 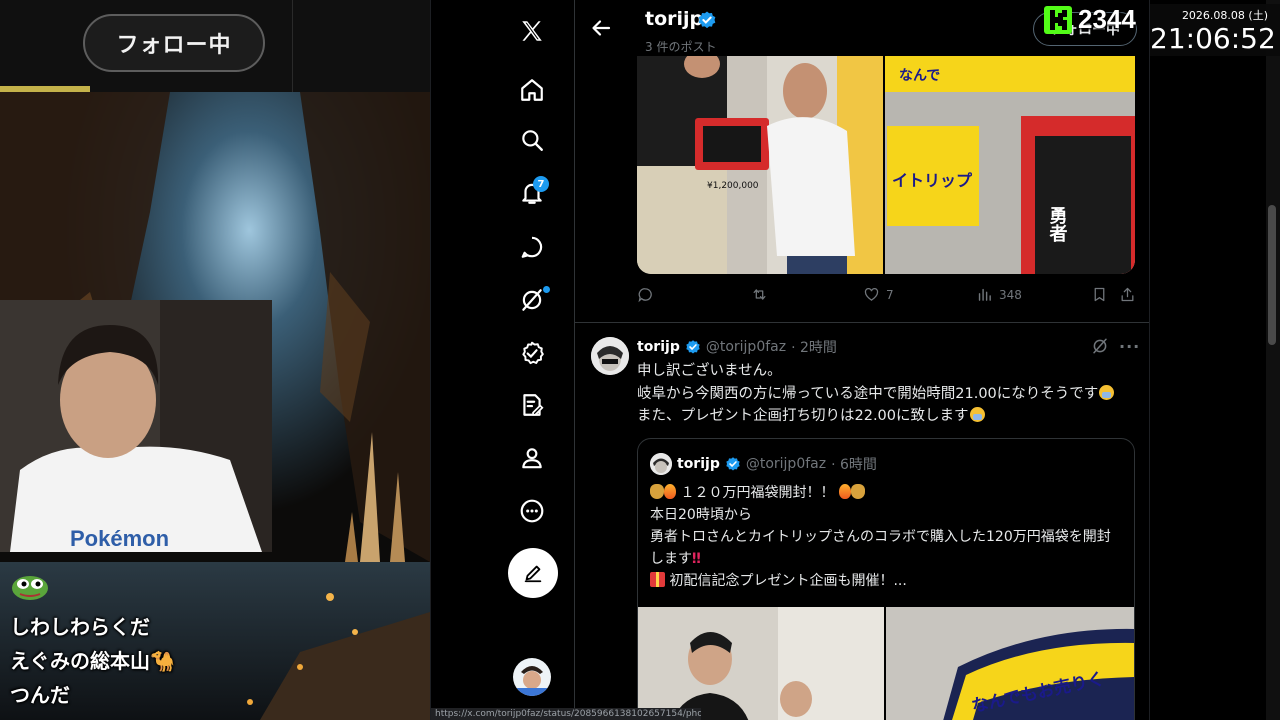 I want to click on account-avatar, so click(x=532, y=677).